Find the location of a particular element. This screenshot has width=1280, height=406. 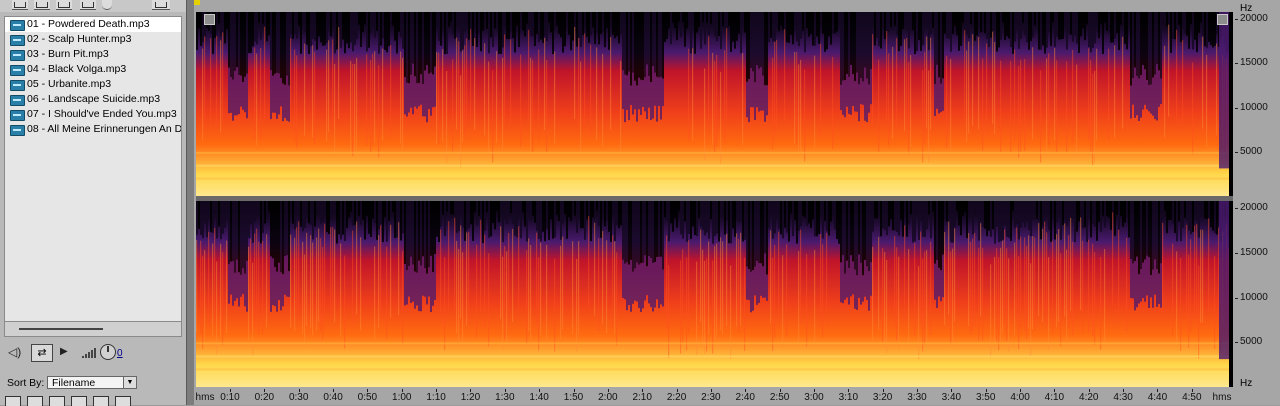

open-file-icon is located at coordinates (20, 5).